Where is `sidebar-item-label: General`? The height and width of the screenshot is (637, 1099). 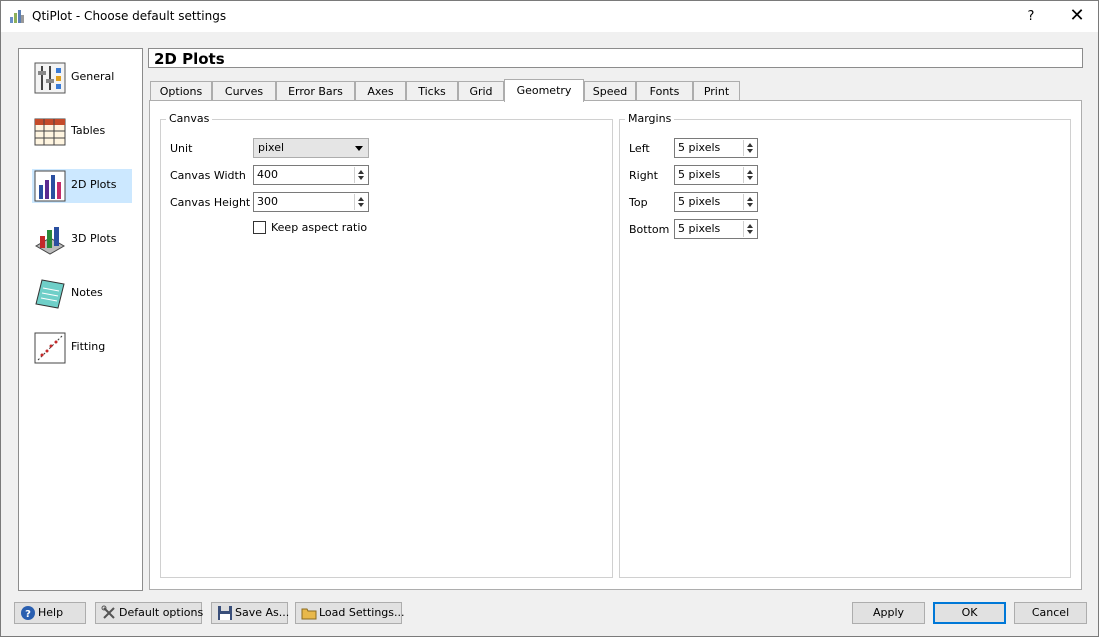 sidebar-item-label: General is located at coordinates (93, 76).